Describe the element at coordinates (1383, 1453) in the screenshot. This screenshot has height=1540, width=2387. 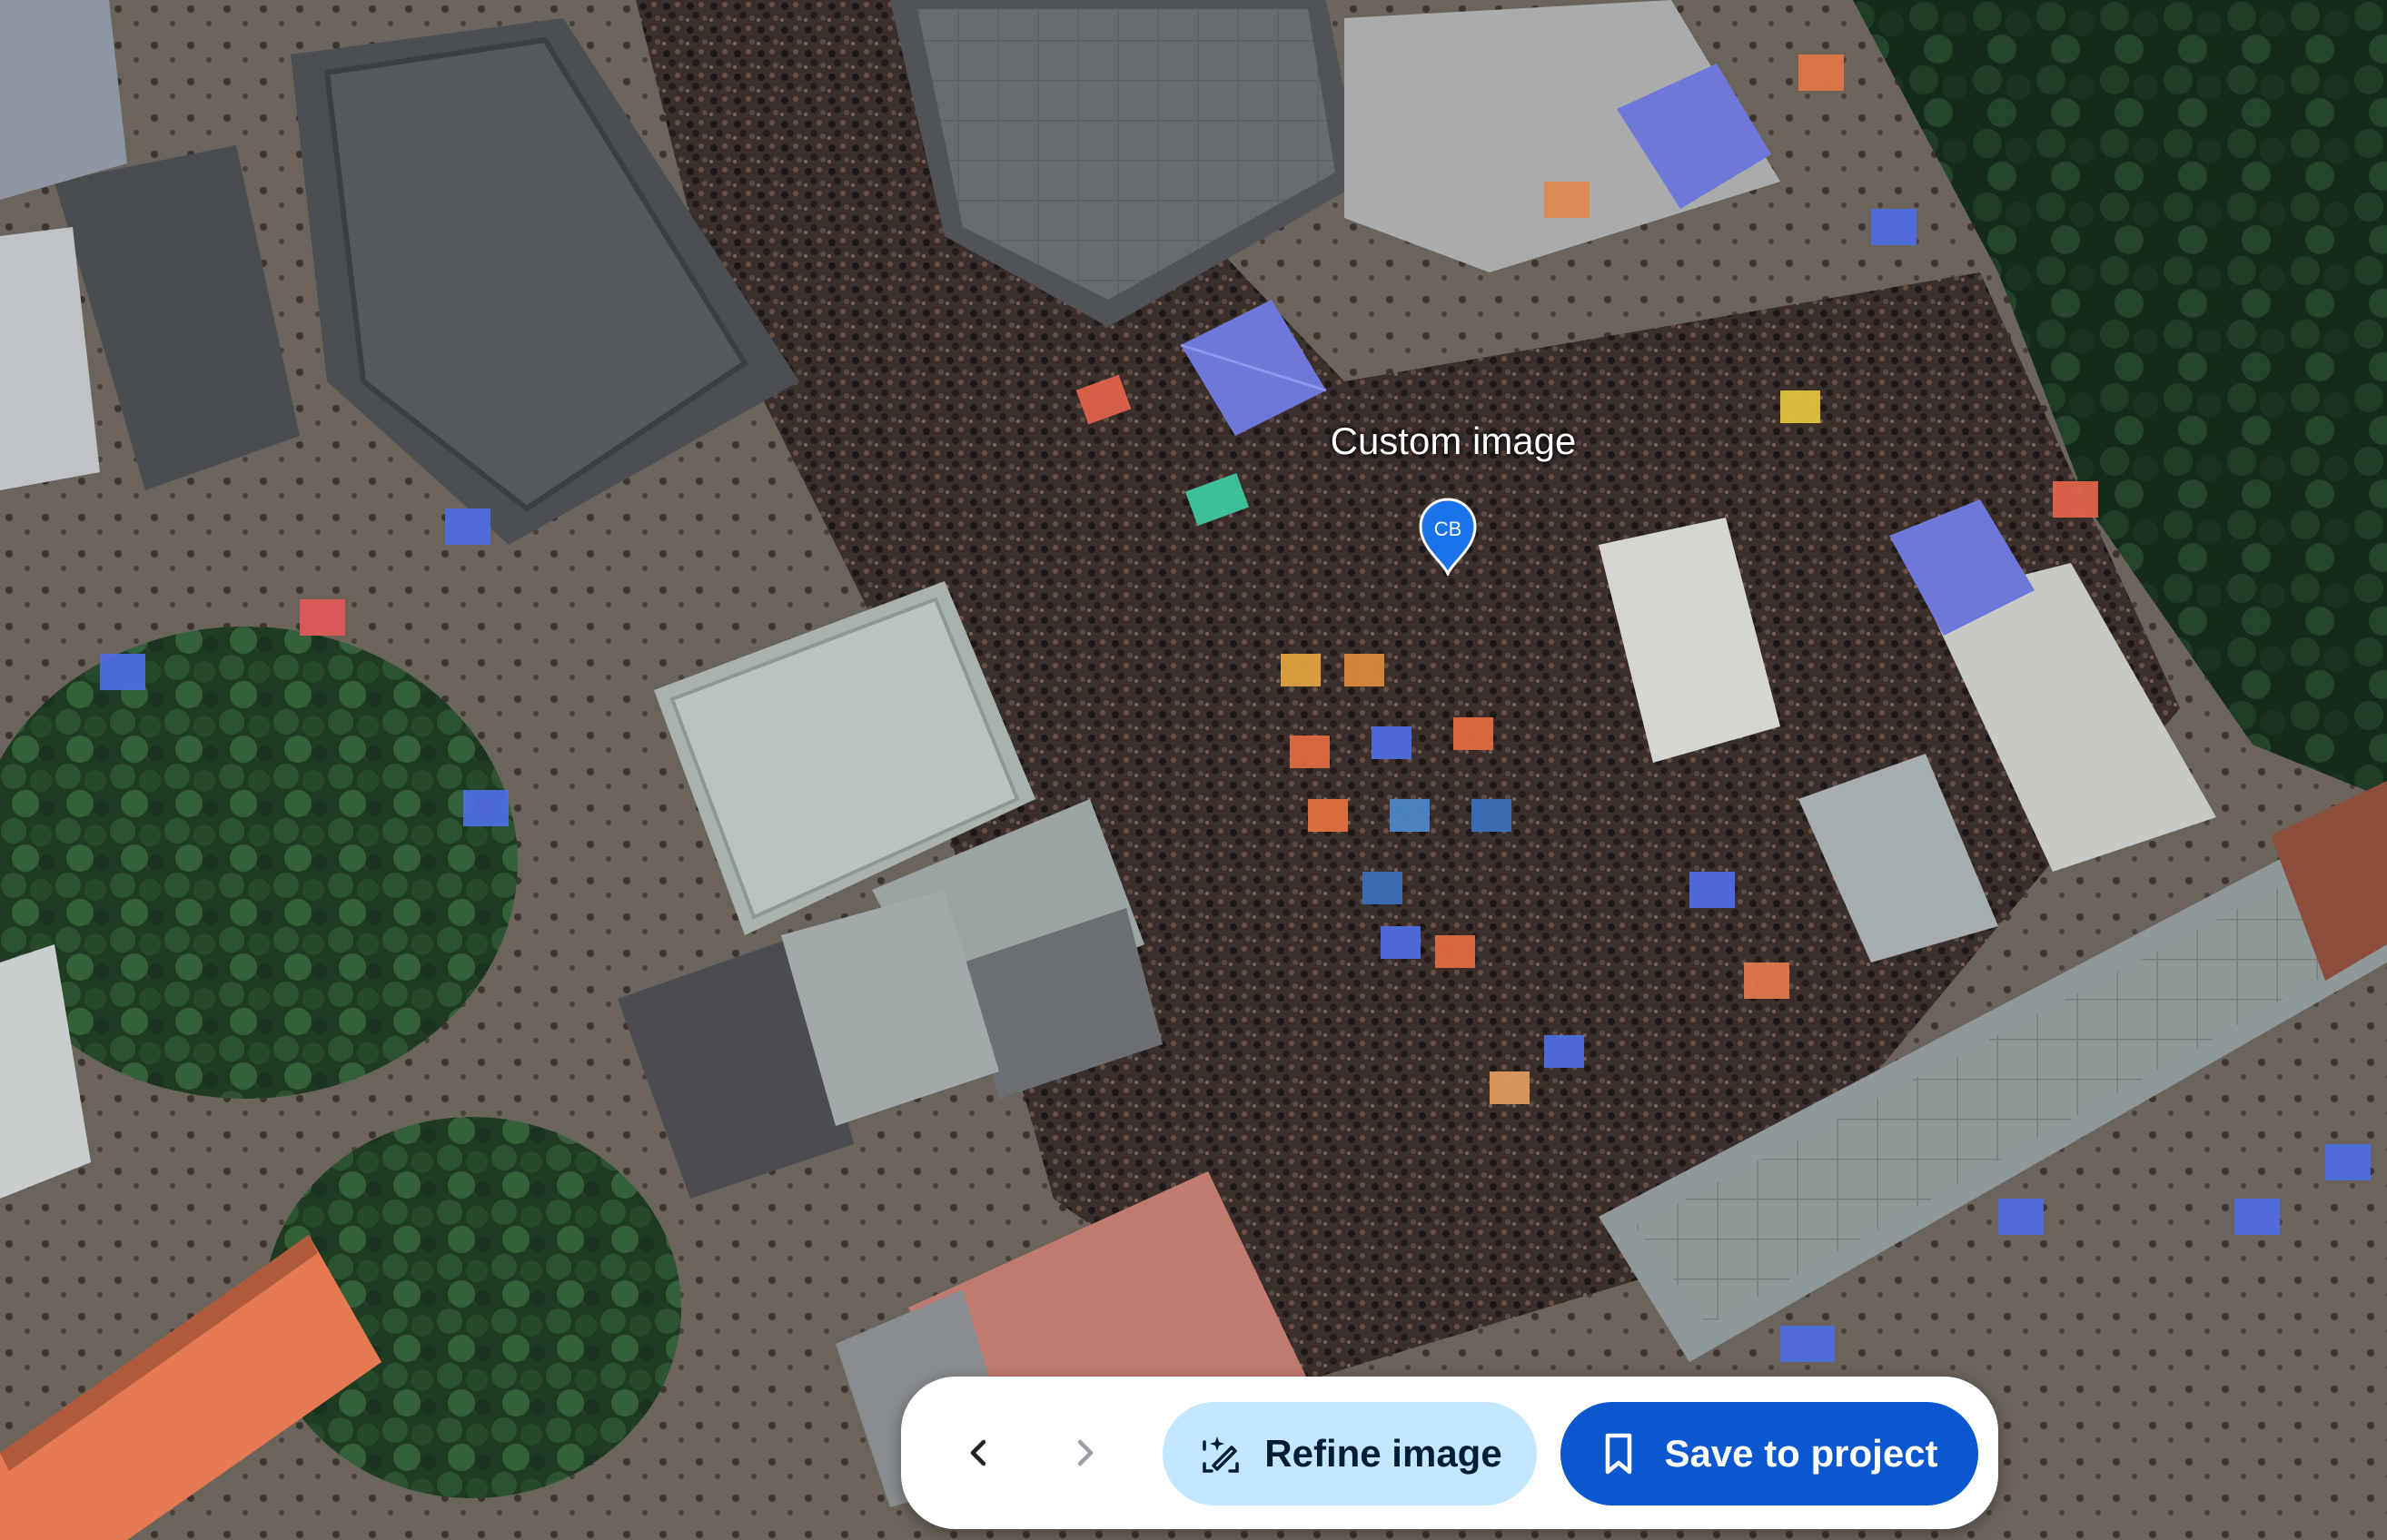
I see `refine-image-label: Refine image` at that location.